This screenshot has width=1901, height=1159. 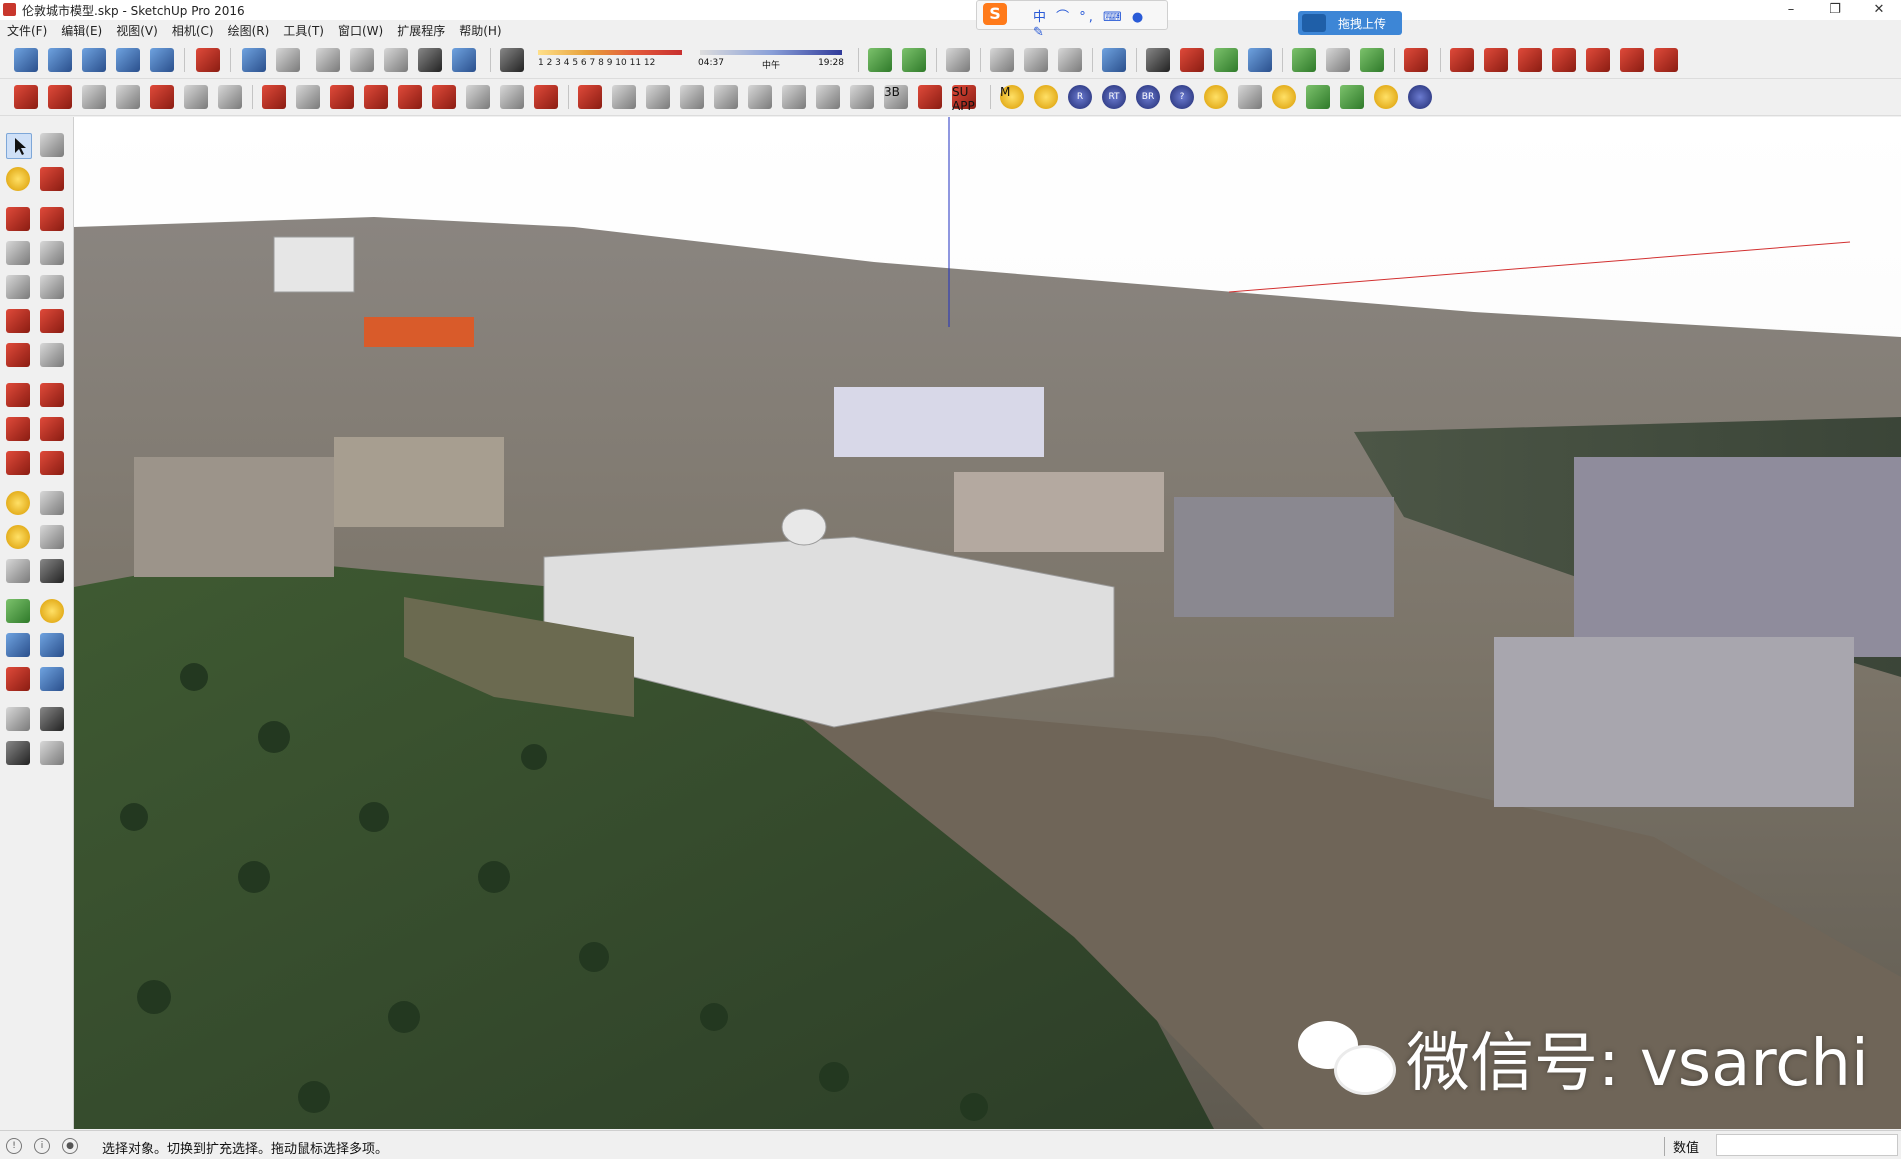 I want to click on protractor-tool-icon, so click(x=18, y=537).